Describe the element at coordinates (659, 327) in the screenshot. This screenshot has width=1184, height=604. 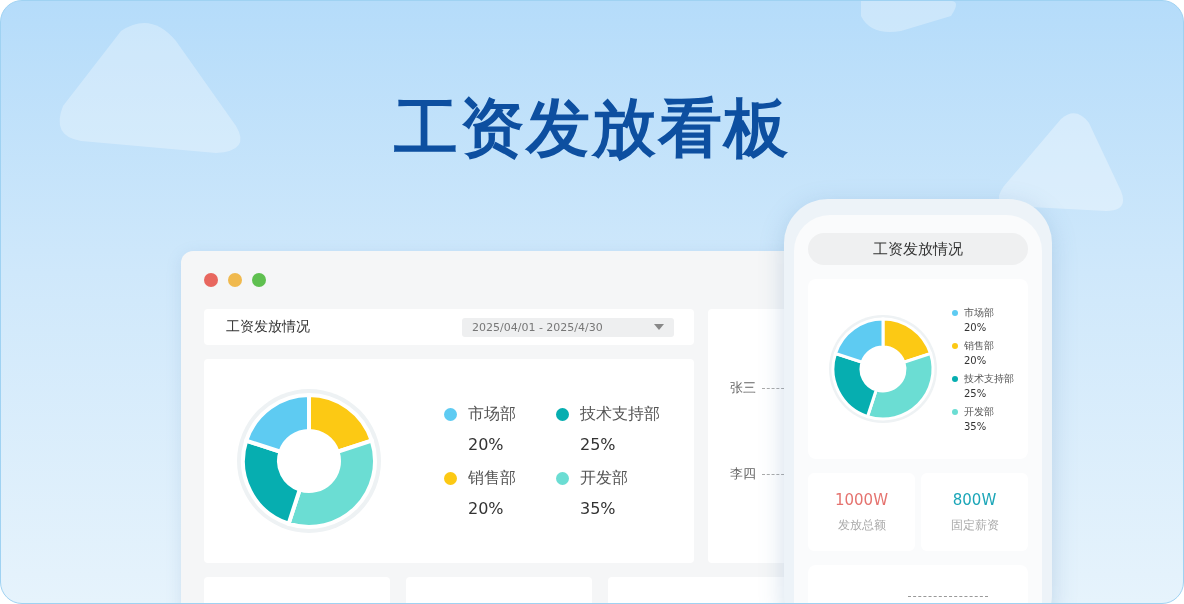
I see `caret-icon` at that location.